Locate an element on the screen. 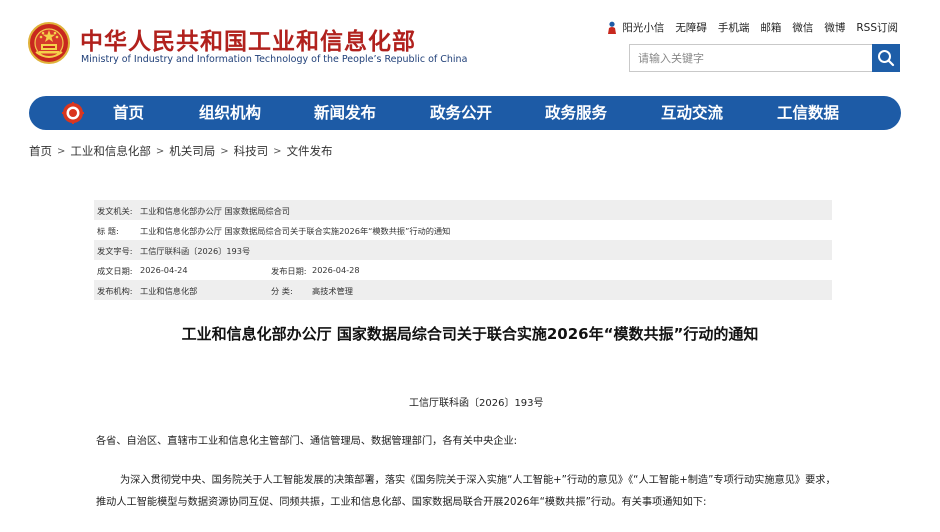  breadcrumb-departments: 机关司局 is located at coordinates (192, 151).